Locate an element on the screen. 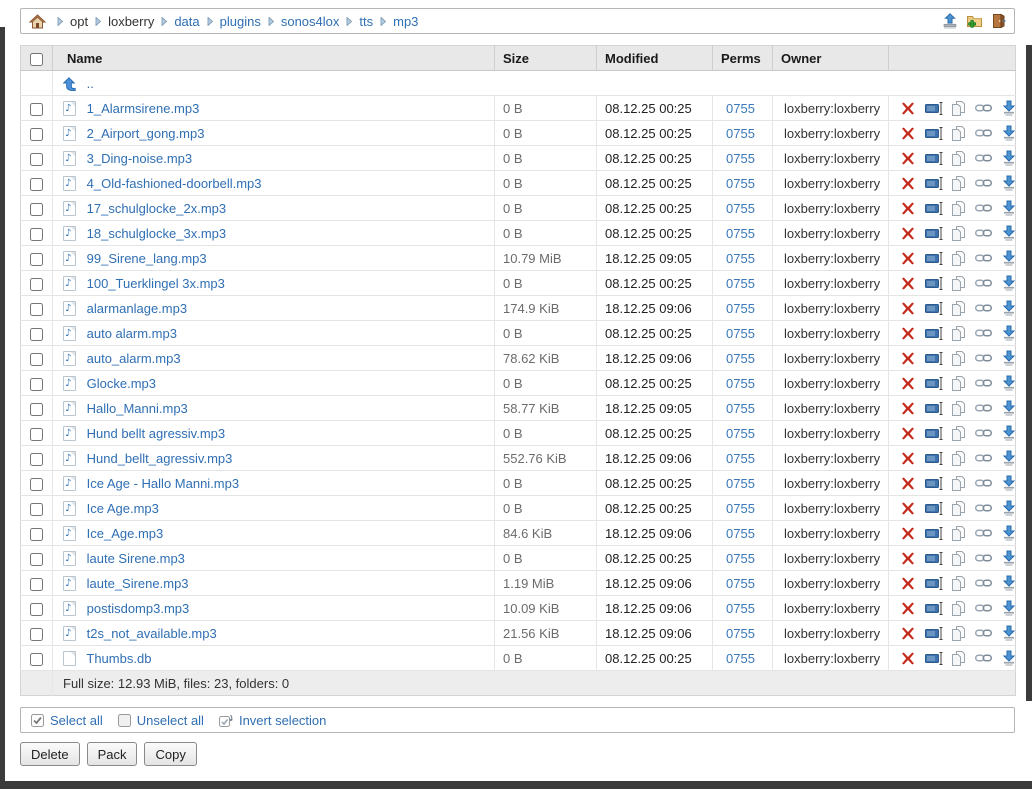  breadcrumb-item: sonos4lox is located at coordinates (310, 21).